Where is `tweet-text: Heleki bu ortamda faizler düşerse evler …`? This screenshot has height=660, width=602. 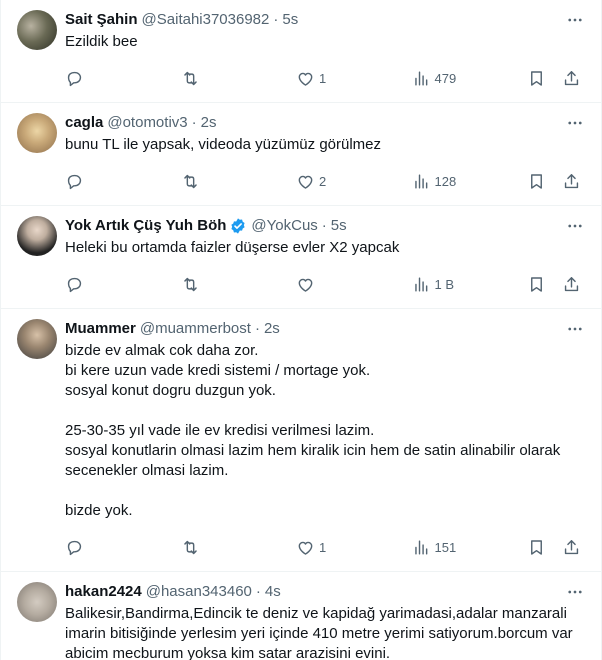 tweet-text: Heleki bu ortamda faizler düşerse evler … is located at coordinates (232, 247).